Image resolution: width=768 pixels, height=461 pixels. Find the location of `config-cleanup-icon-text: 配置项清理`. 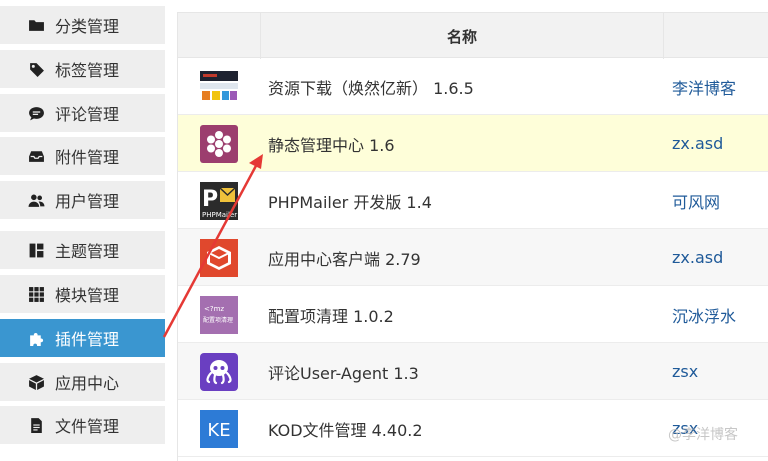

config-cleanup-icon-text: 配置项清理 is located at coordinates (218, 320).